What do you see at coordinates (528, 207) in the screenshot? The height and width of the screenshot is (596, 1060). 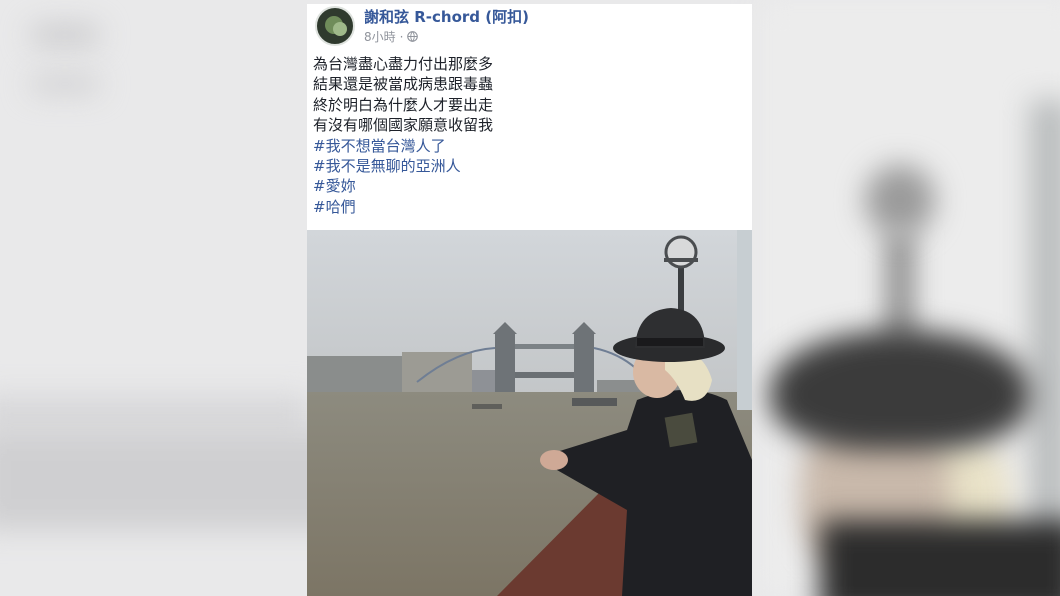 I see `hashtag-link: #哈們` at bounding box center [528, 207].